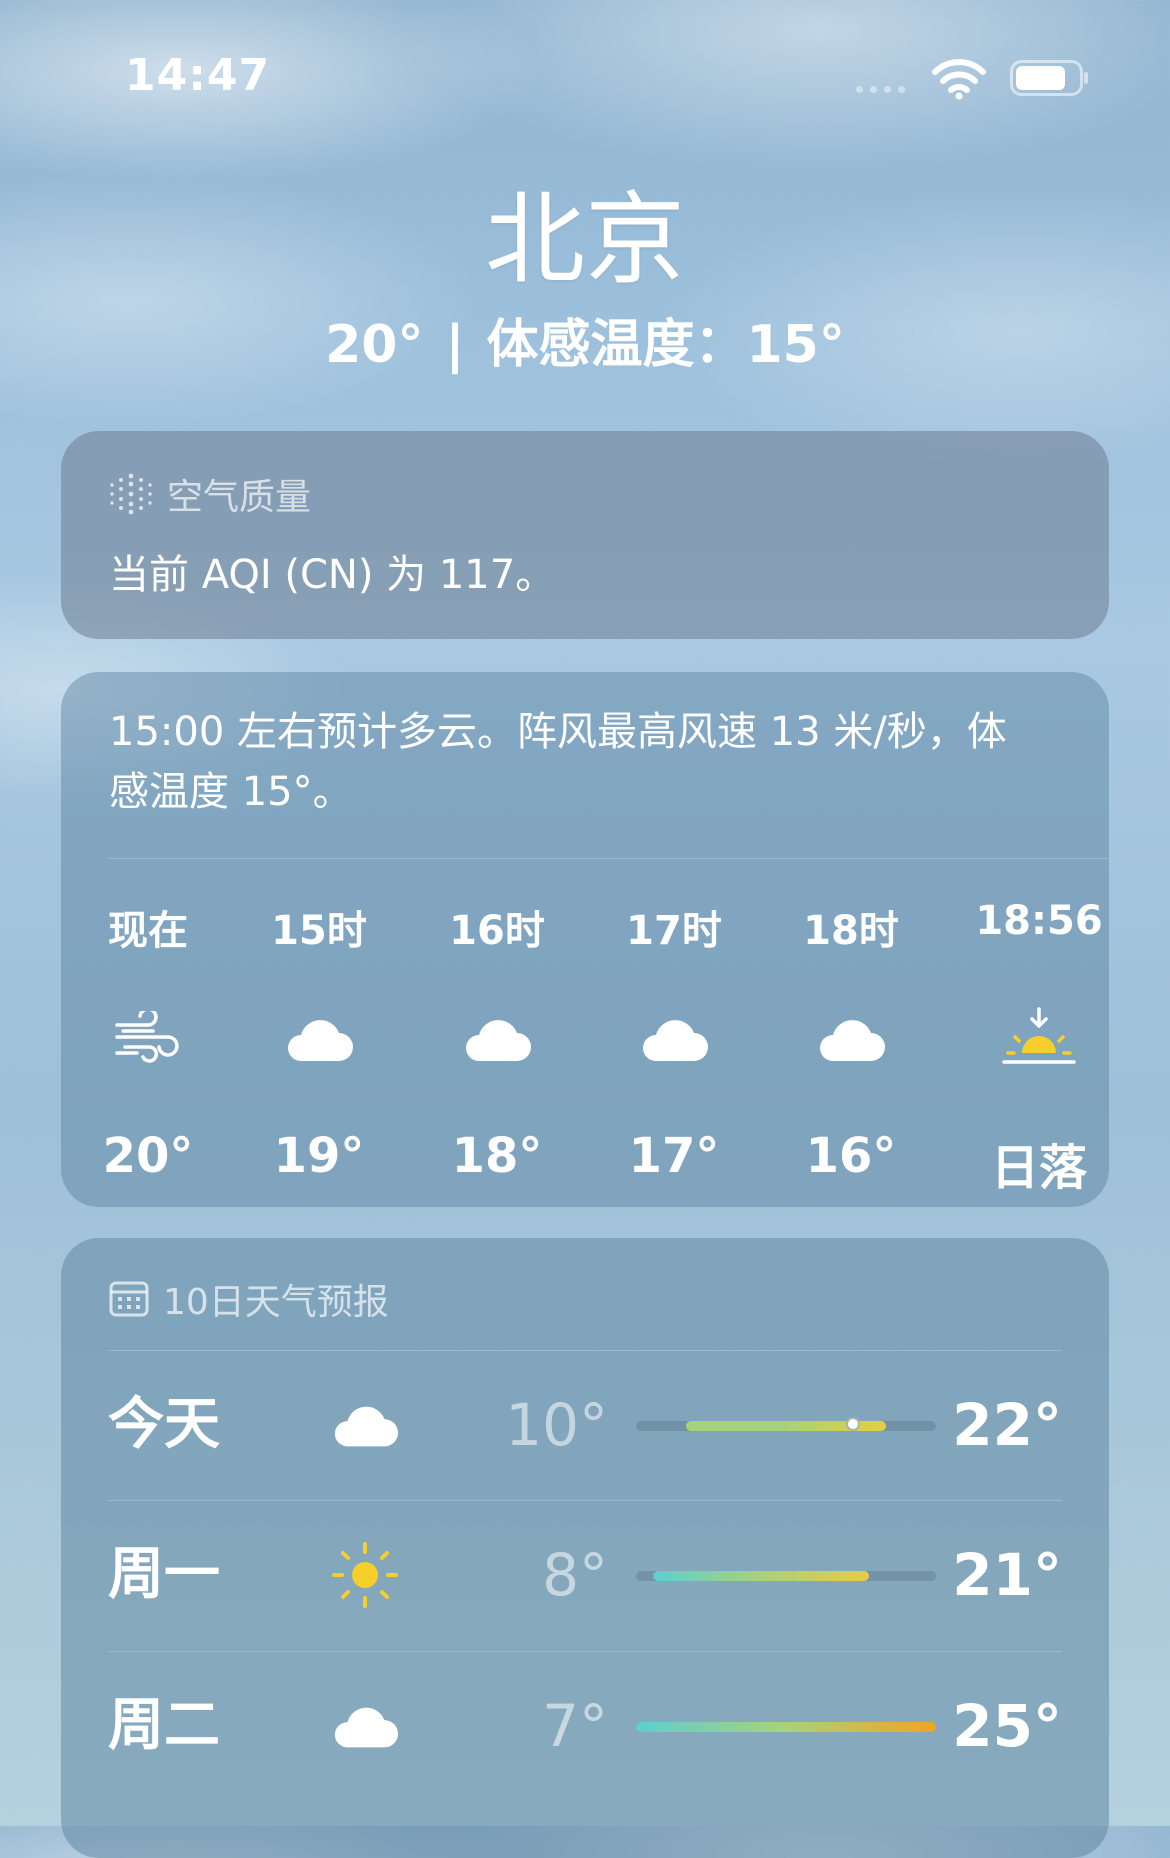 Image resolution: width=1170 pixels, height=1858 pixels. What do you see at coordinates (239, 497) in the screenshot?
I see `air-quality-title: 空气质量` at bounding box center [239, 497].